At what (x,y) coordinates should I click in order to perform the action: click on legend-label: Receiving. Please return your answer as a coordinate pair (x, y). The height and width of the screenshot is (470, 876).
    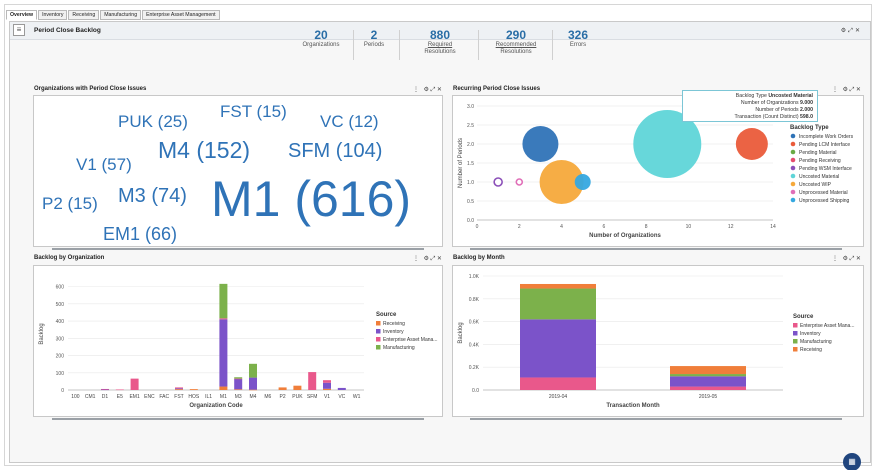
    Looking at the image, I should click on (811, 350).